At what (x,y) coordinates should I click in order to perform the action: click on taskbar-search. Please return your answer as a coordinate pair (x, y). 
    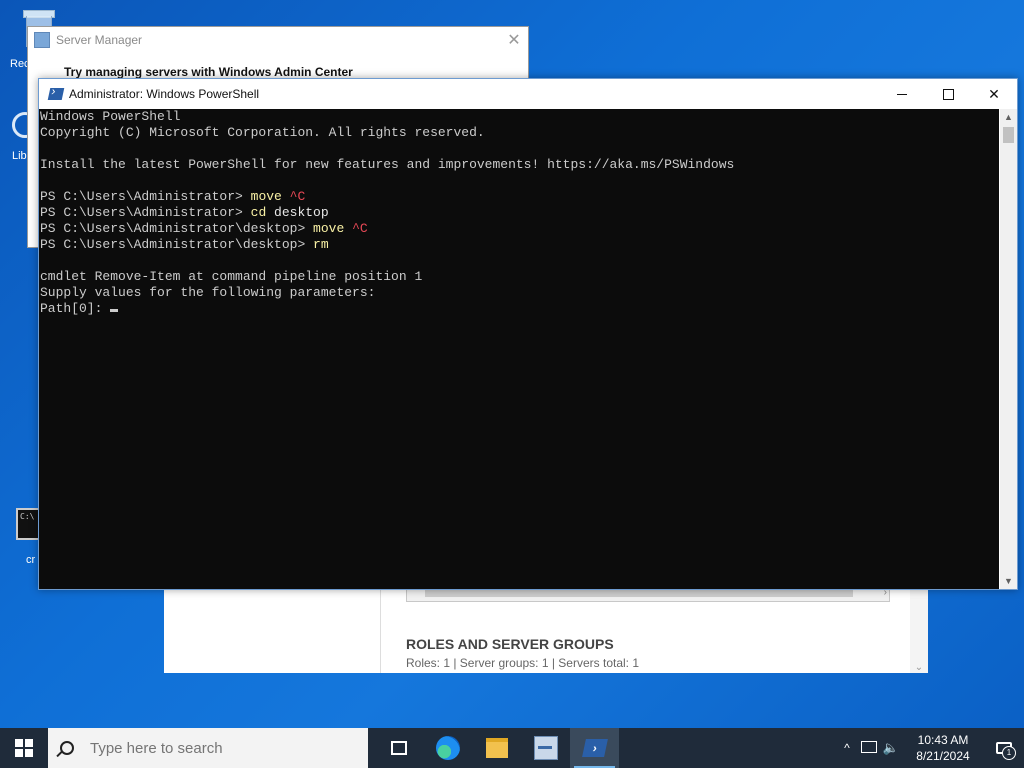
    Looking at the image, I should click on (208, 748).